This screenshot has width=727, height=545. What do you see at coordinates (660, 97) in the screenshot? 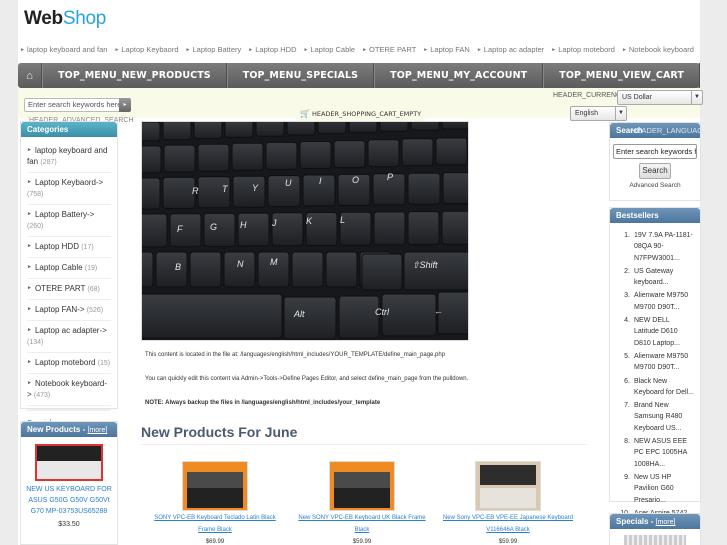
I see `currency-select: US Dollar ▼` at bounding box center [660, 97].